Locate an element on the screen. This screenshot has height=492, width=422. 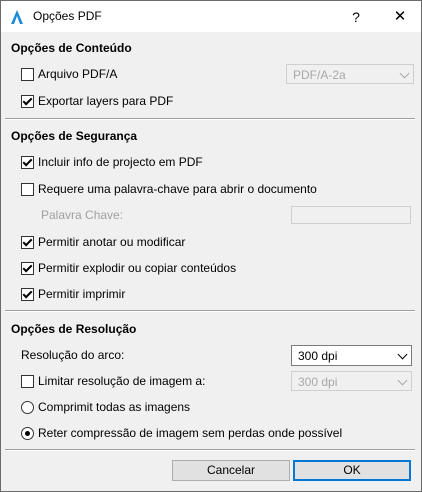
cancel-button: Cancelar is located at coordinates (231, 470).